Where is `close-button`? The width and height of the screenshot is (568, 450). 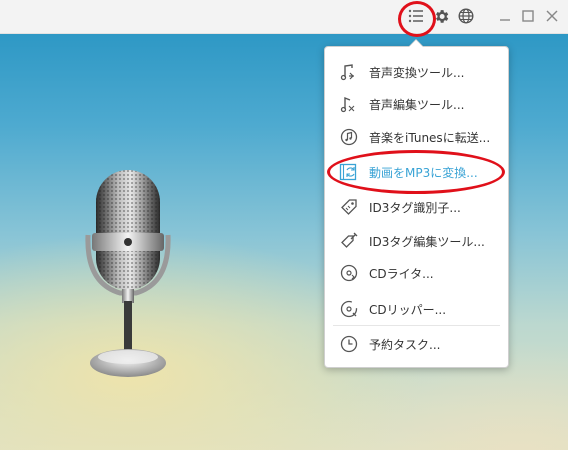 close-button is located at coordinates (552, 16).